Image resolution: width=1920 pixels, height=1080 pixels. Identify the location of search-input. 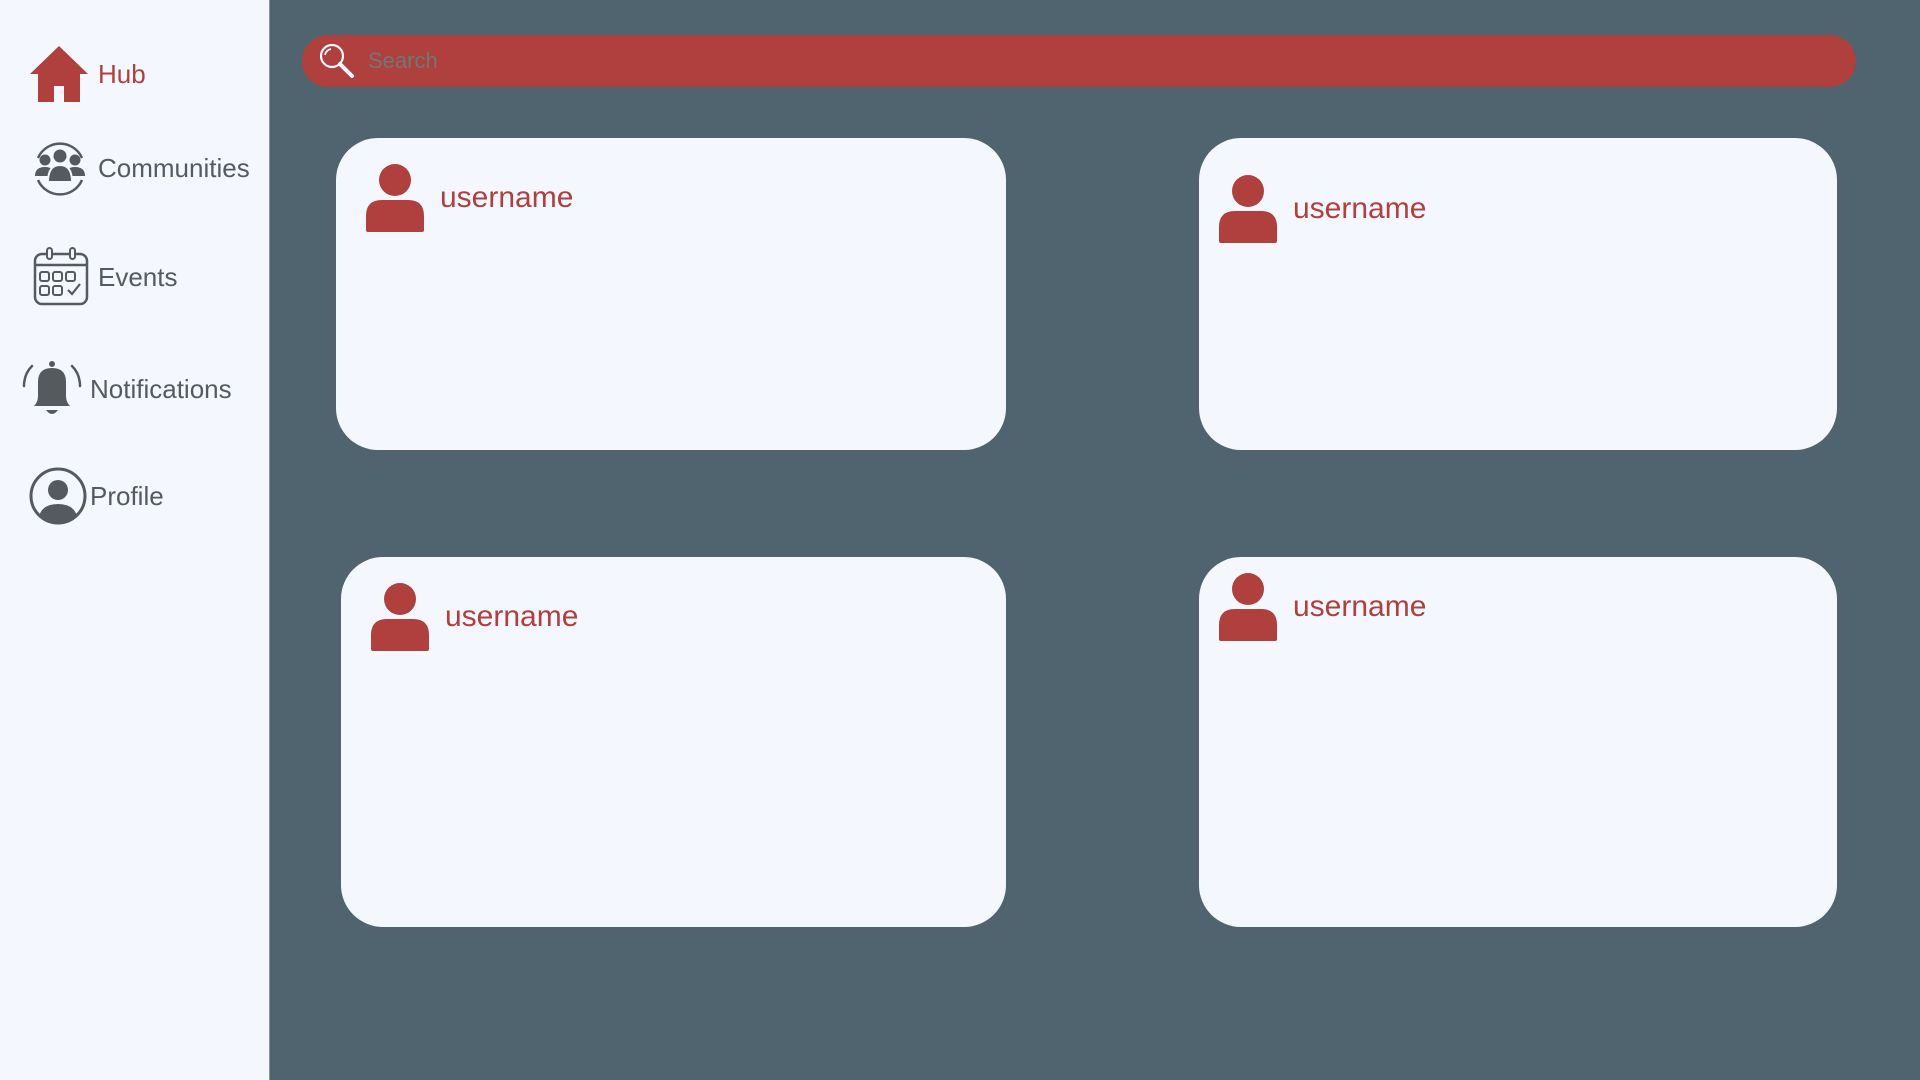
(1068, 61).